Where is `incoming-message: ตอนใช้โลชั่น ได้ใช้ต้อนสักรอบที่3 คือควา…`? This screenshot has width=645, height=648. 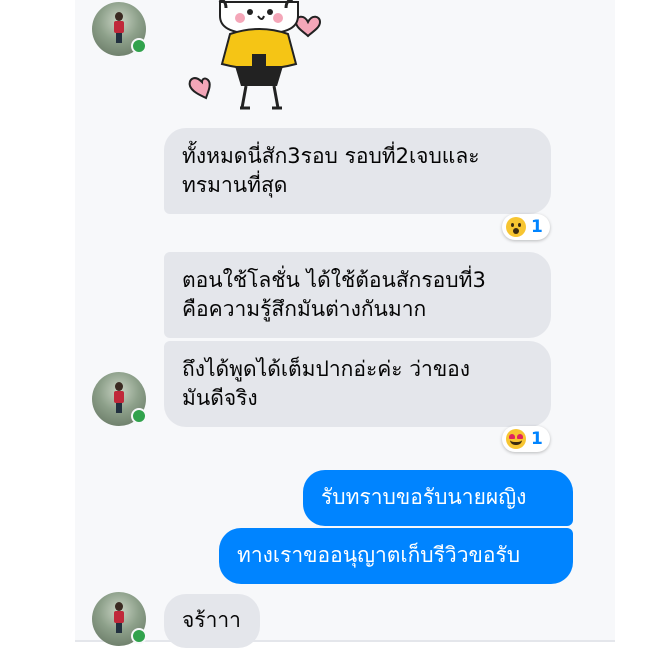 incoming-message: ตอนใช้โลชั่น ได้ใช้ต้อนสักรอบที่3 คือควา… is located at coordinates (357, 295).